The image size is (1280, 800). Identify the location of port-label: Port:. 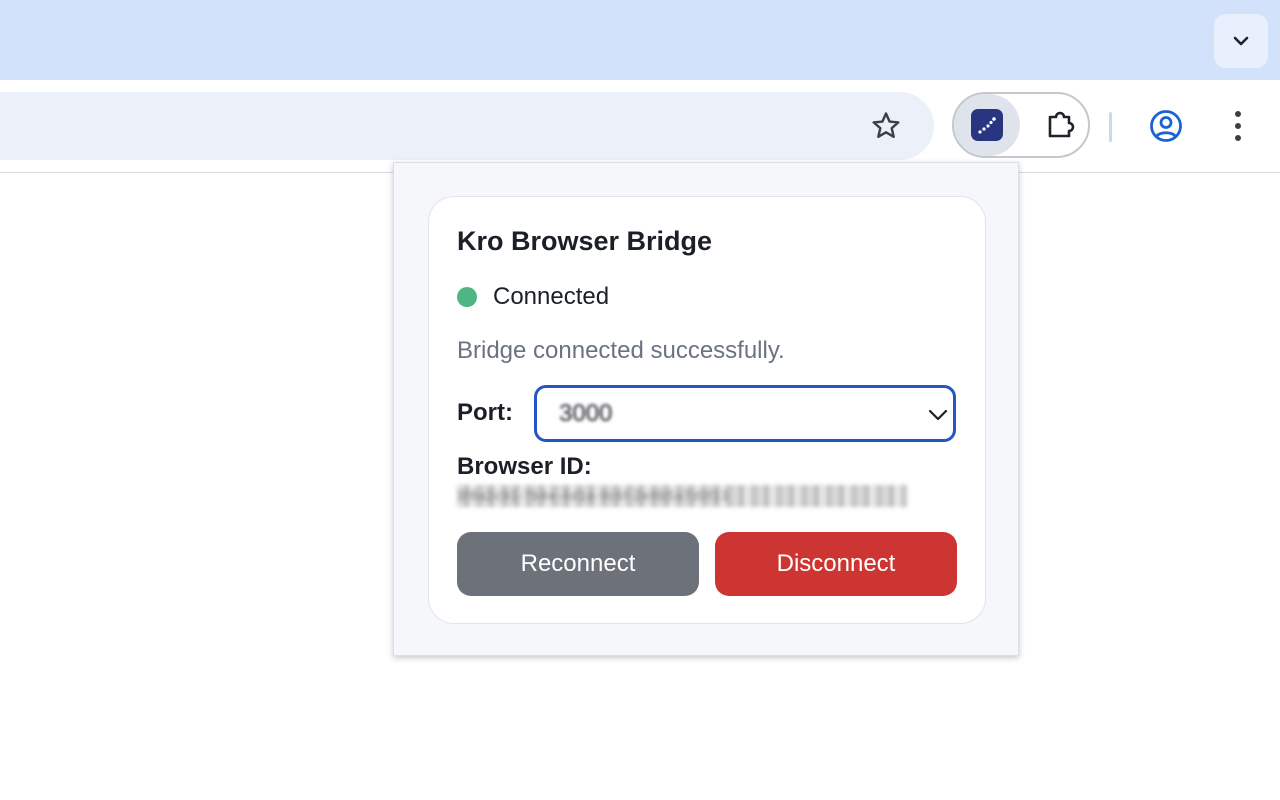
(485, 412).